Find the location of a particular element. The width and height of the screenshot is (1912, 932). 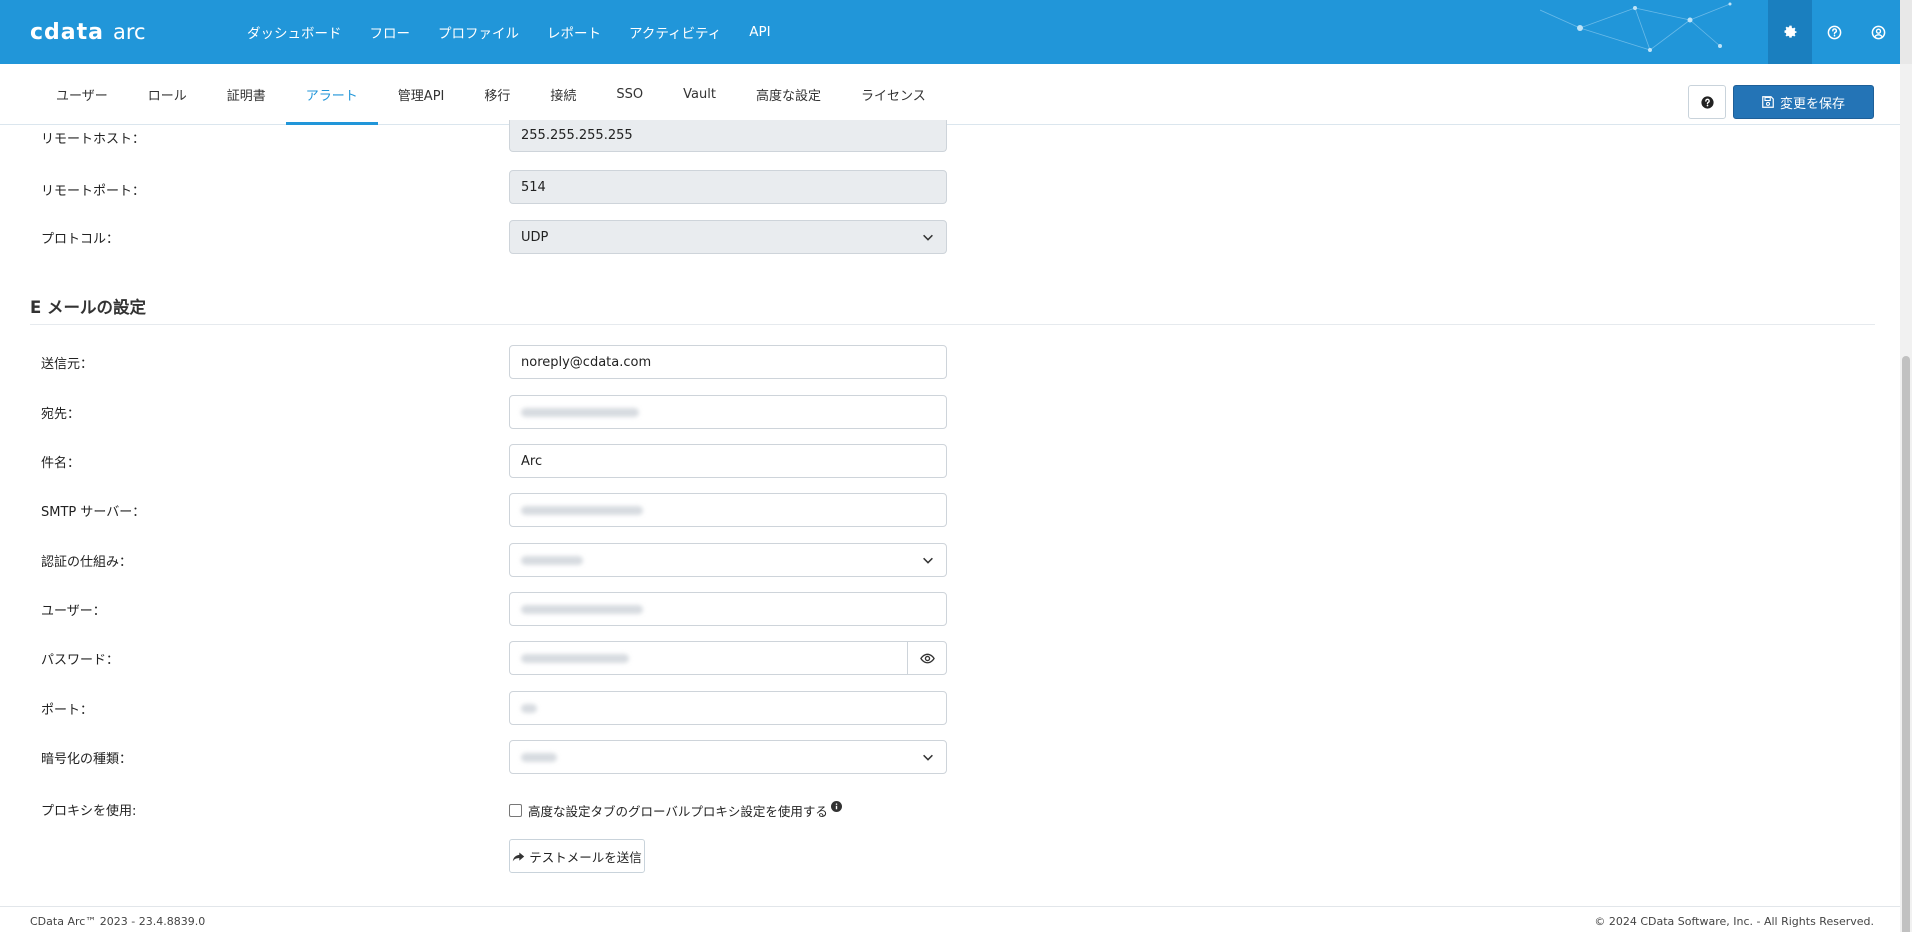

use-global-proxy-checkbox is located at coordinates (515, 810).